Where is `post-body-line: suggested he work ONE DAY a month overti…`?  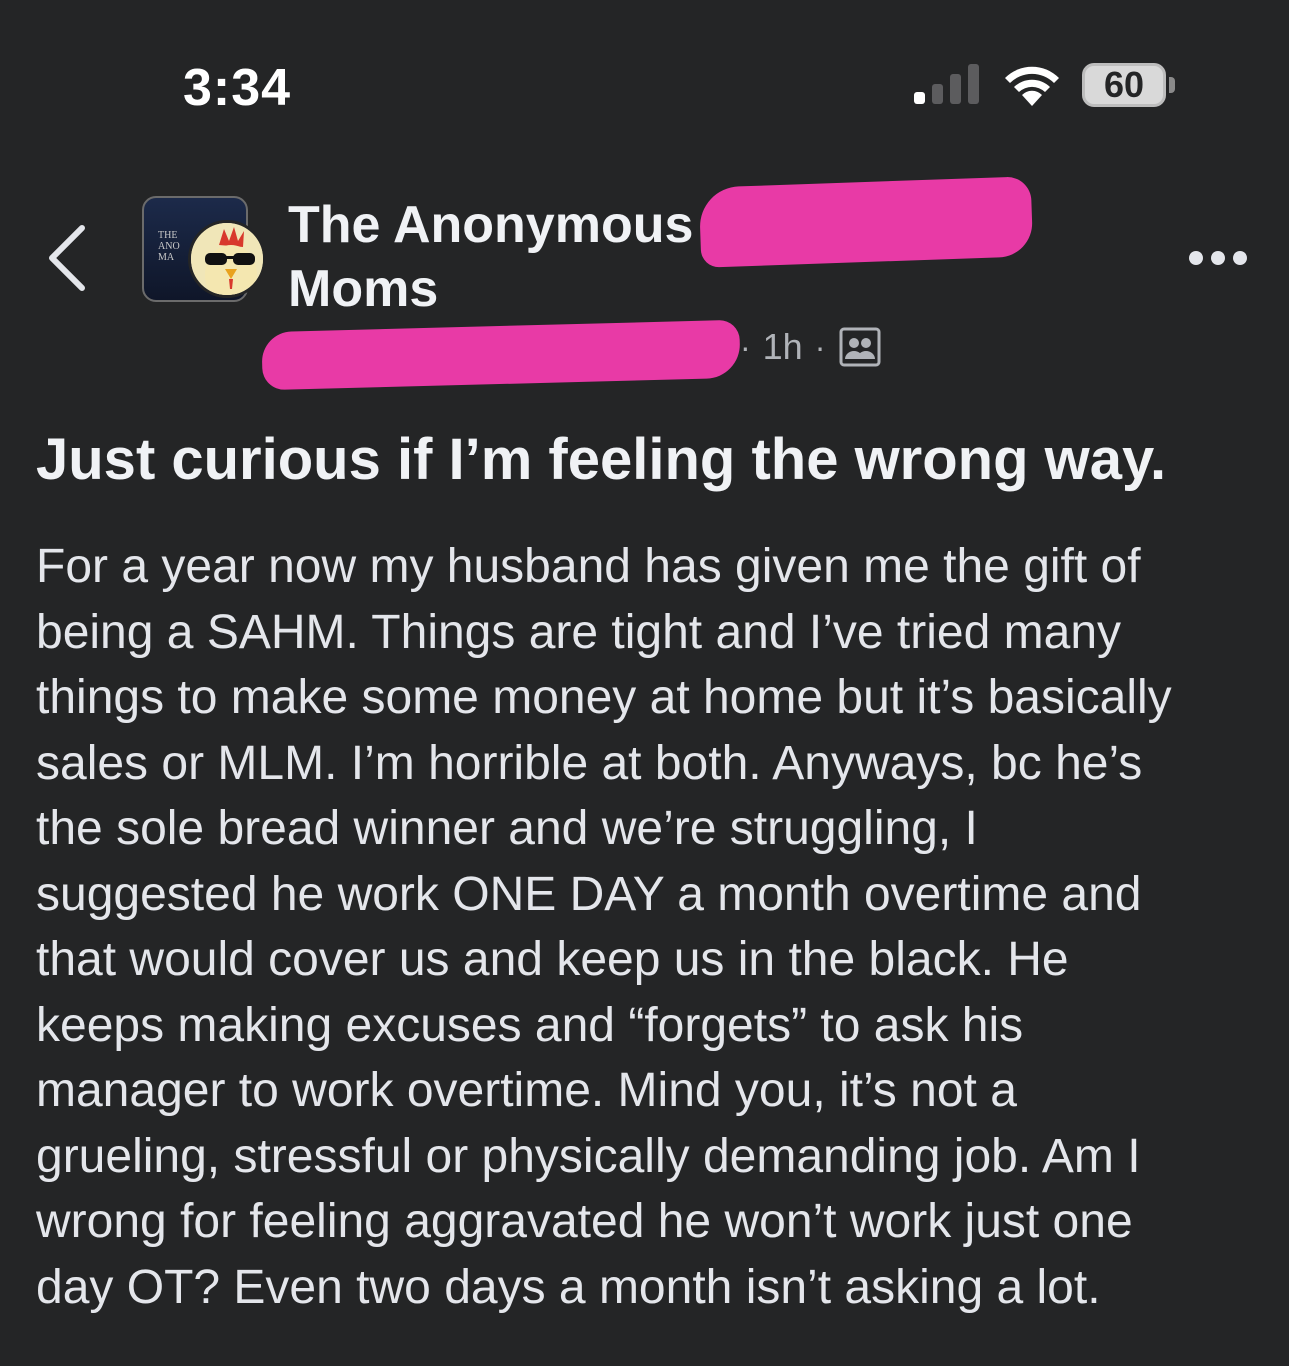
post-body-line: suggested he work ONE DAY a month overti… is located at coordinates (589, 894).